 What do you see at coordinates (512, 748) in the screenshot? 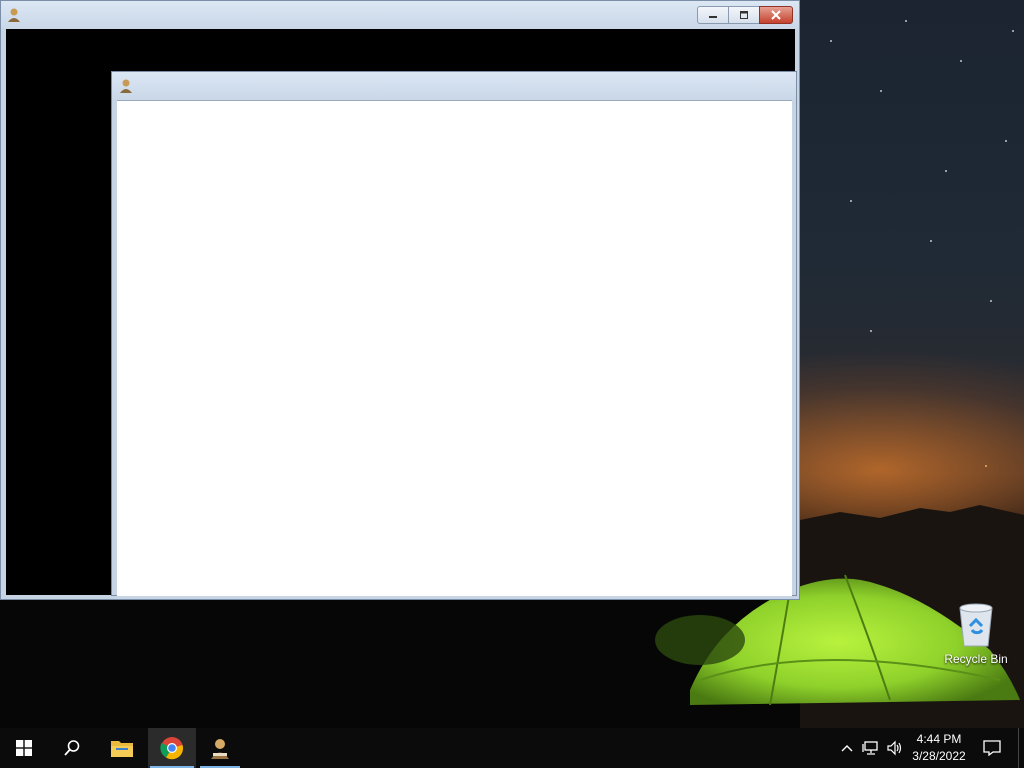
I see `taskbar: 4:44 PM 3/28/2022` at bounding box center [512, 748].